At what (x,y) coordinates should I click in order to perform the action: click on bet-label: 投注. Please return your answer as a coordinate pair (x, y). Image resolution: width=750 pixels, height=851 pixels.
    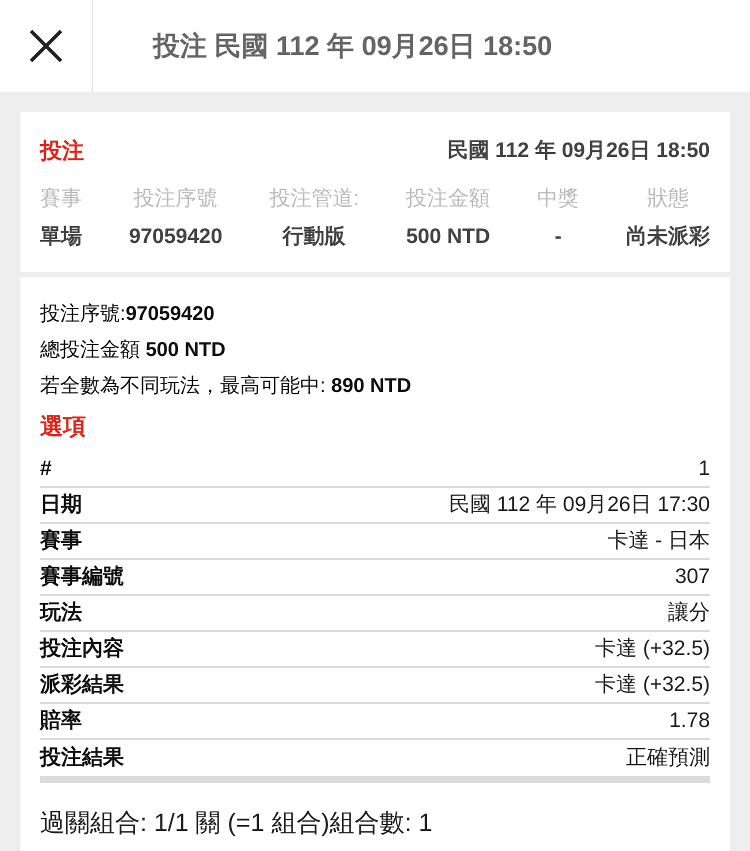
    Looking at the image, I should click on (62, 151).